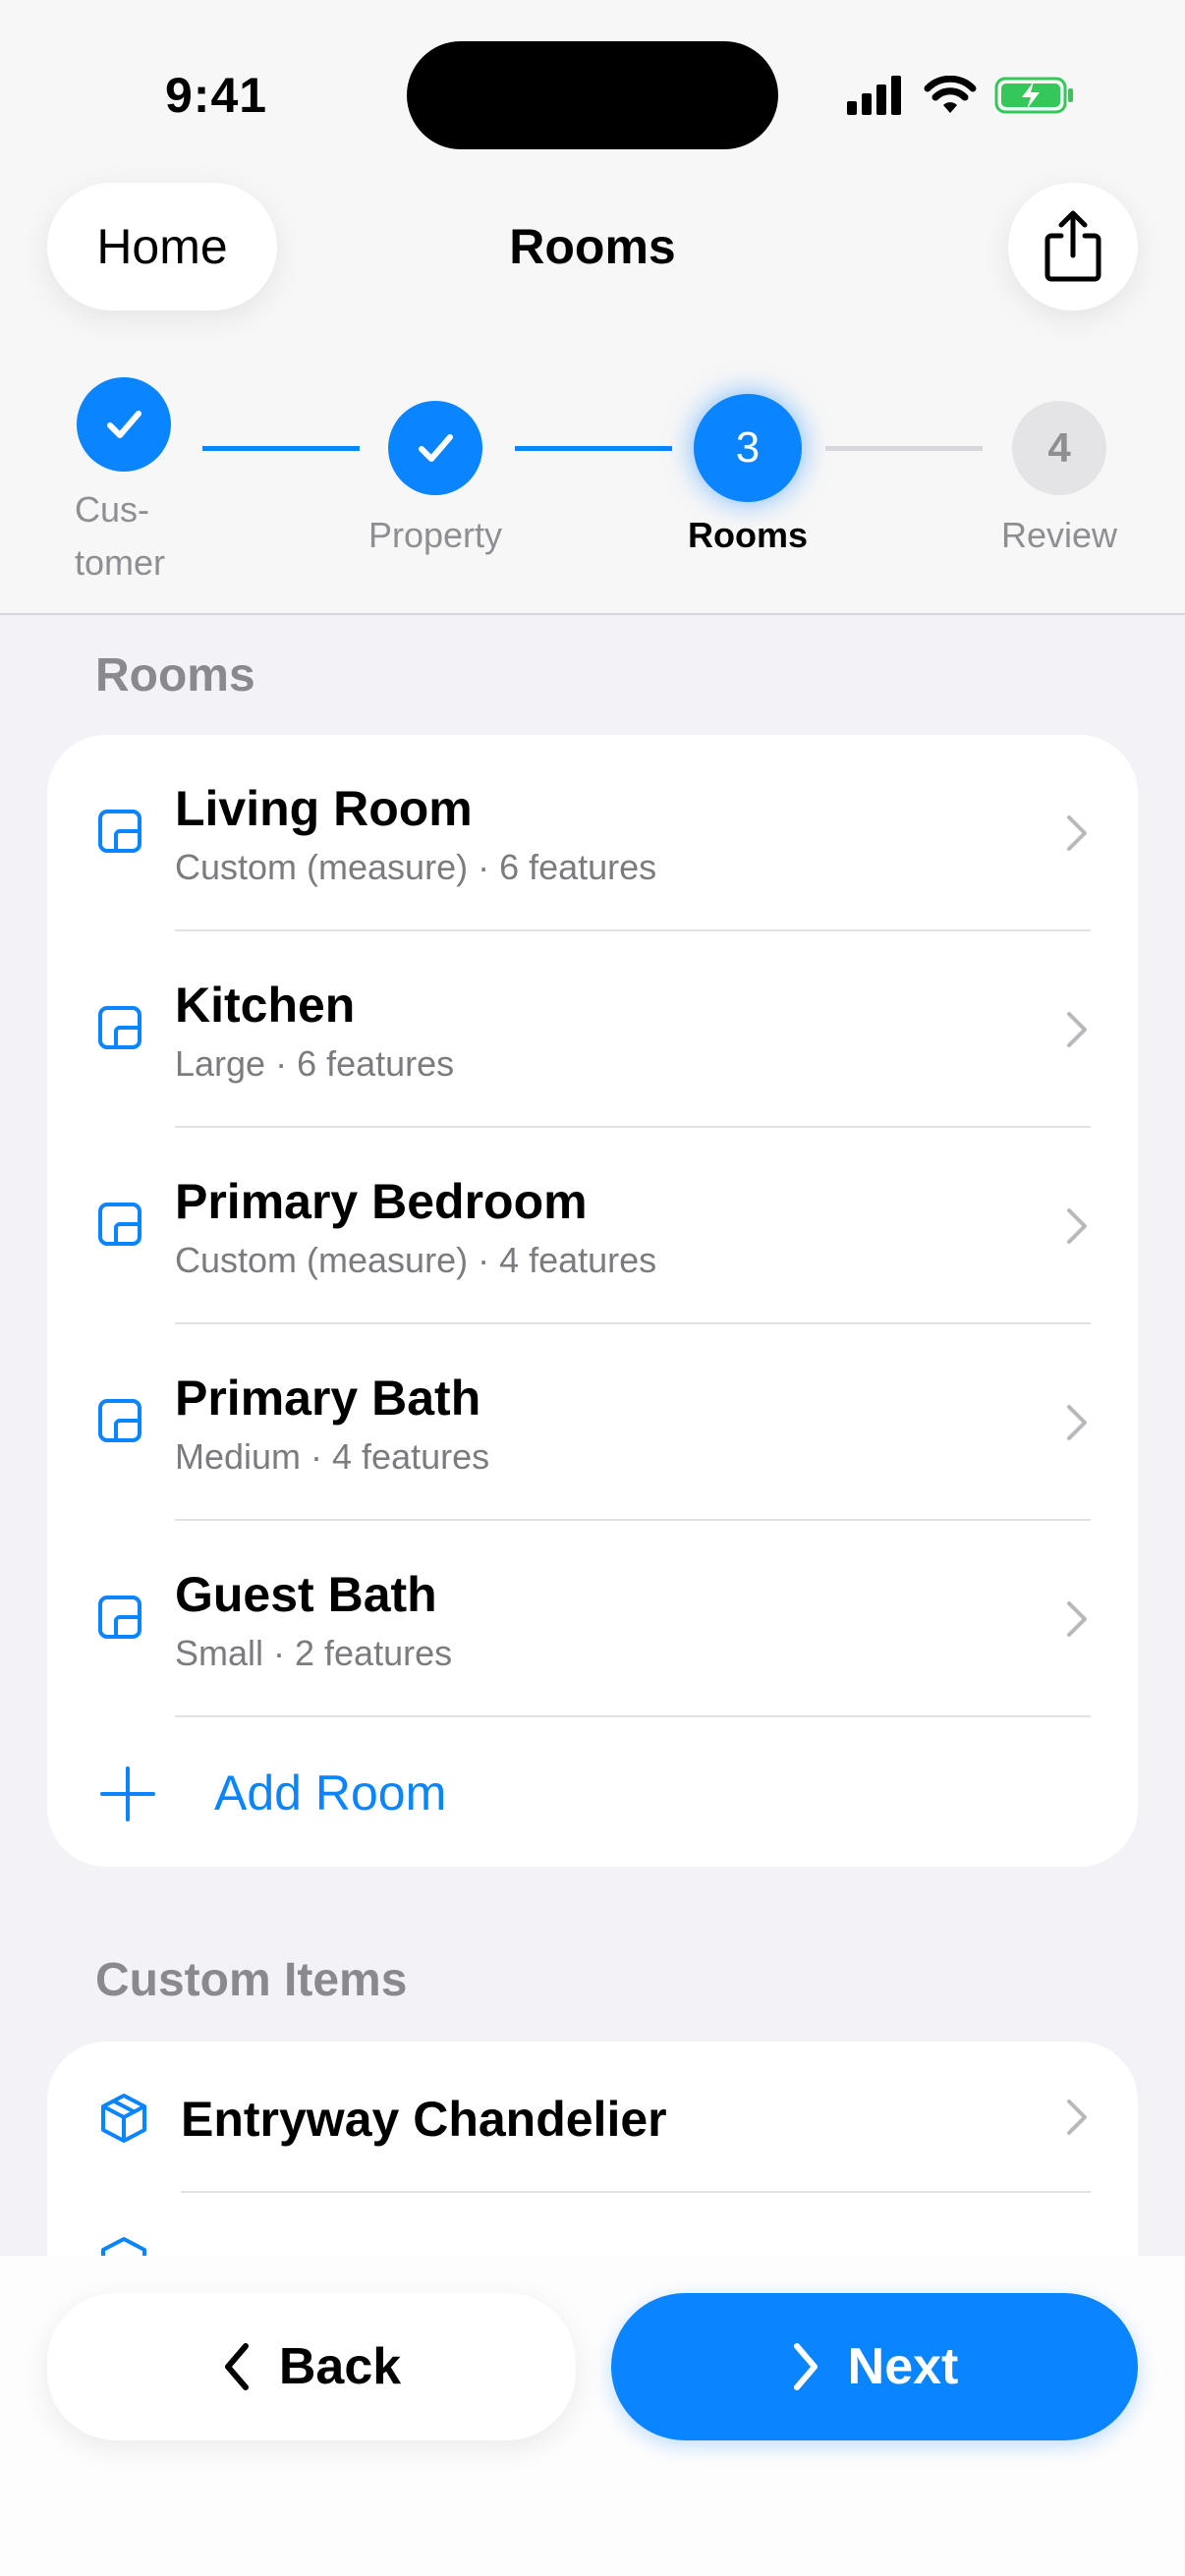  Describe the element at coordinates (435, 535) in the screenshot. I see `step-2-label: Property` at that location.